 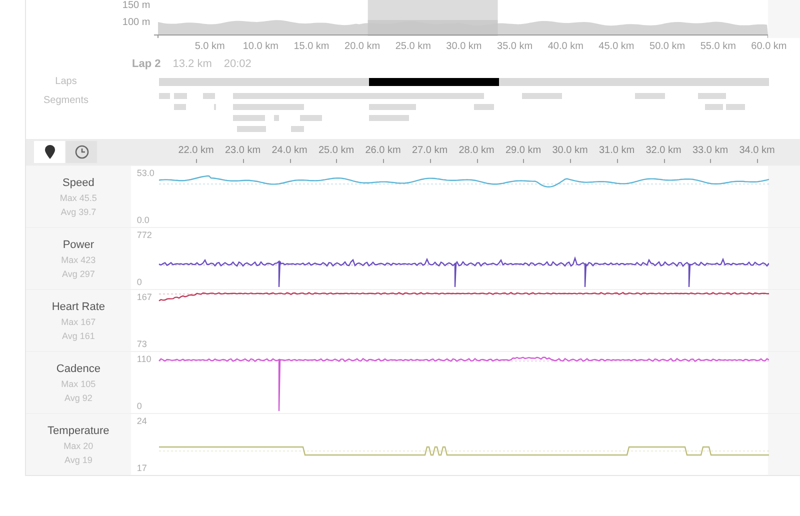 I want to click on axis-label: 17, so click(x=141, y=468).